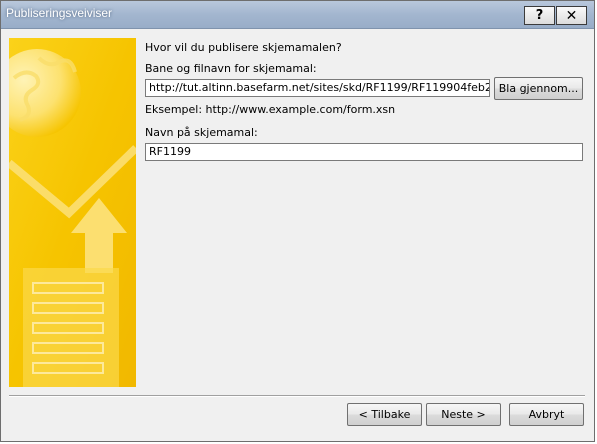 Image resolution: width=597 pixels, height=444 pixels. I want to click on cancel-button: Avbryt, so click(546, 414).